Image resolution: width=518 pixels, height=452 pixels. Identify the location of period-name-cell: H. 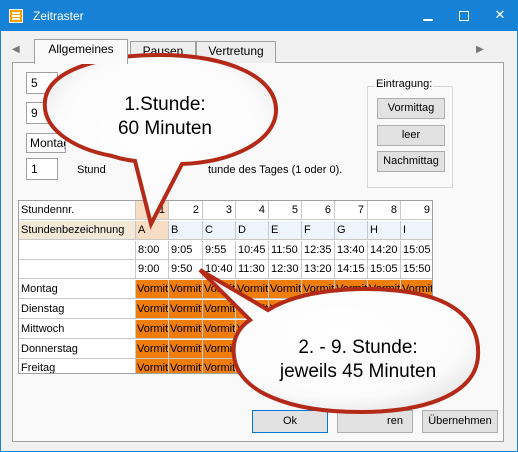
(384, 230).